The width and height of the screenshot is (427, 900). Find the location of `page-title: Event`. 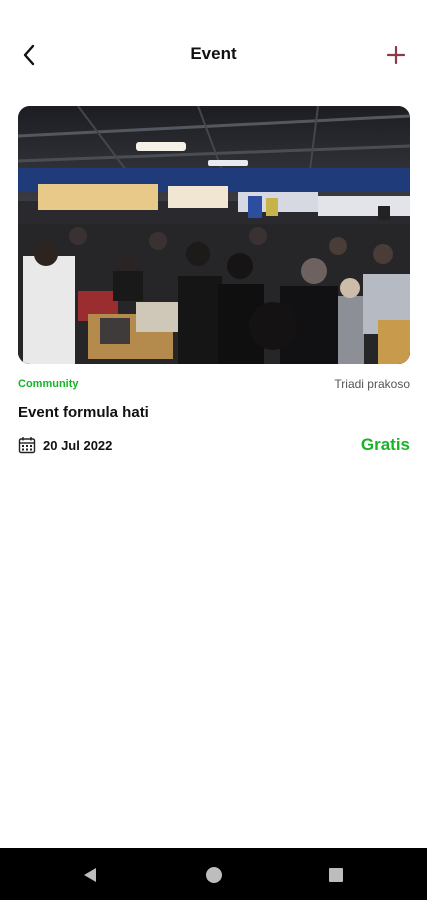

page-title: Event is located at coordinates (213, 53).